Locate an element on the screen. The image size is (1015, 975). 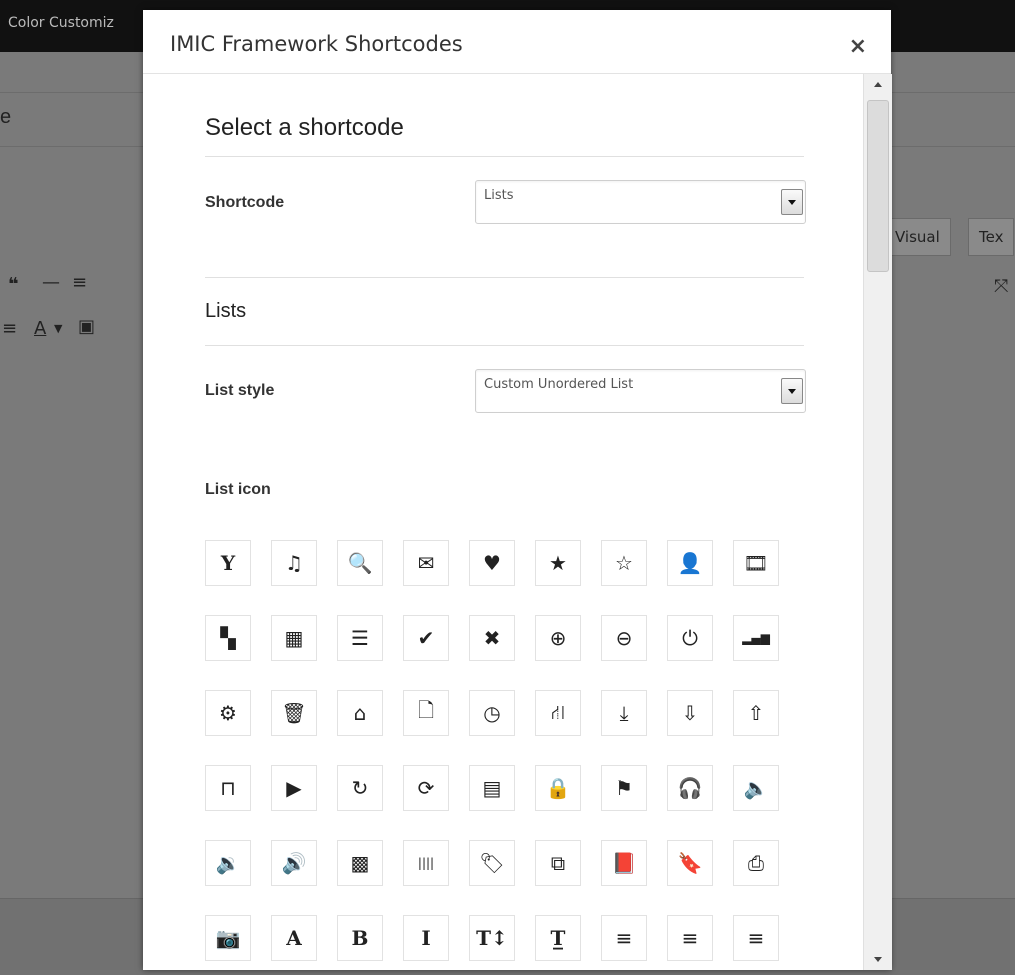
print-icon: ⎙ is located at coordinates (756, 863).